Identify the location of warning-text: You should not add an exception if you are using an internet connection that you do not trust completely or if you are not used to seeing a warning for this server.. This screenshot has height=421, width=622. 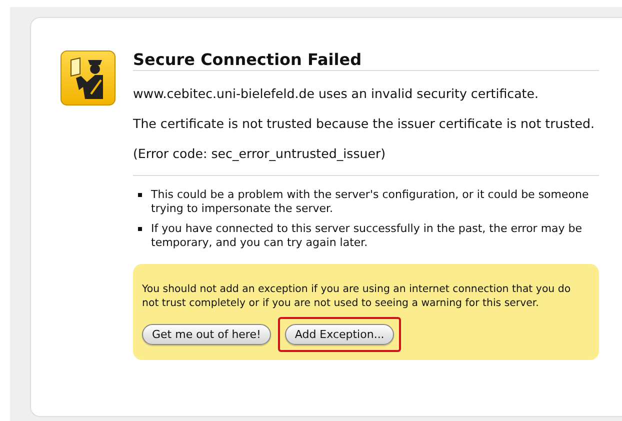
(357, 297).